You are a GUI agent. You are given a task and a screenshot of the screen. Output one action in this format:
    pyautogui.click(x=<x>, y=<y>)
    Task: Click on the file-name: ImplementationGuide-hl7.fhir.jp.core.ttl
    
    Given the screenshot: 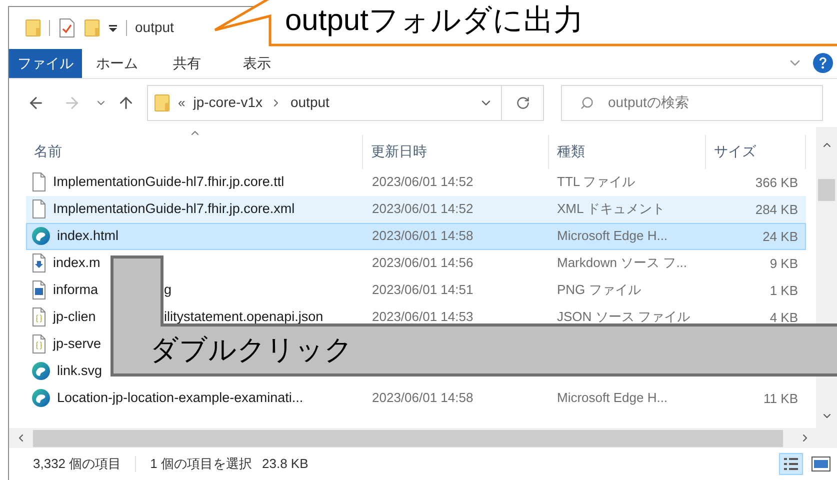 What is the action you would take?
    pyautogui.click(x=168, y=182)
    